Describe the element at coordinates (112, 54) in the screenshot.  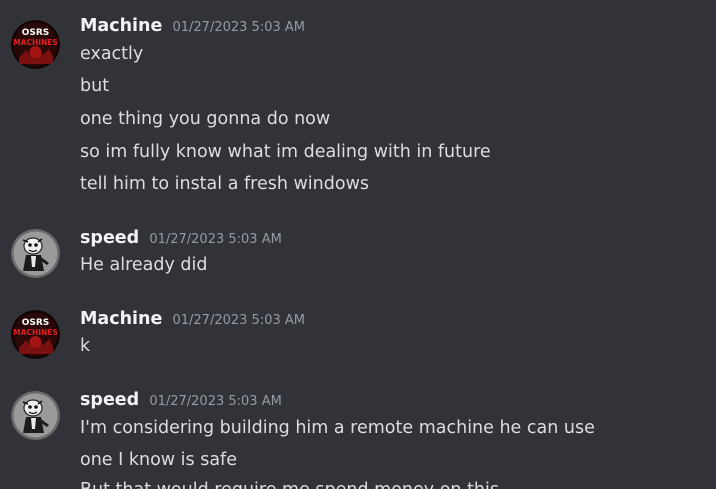
I see `message-text: exactly` at that location.